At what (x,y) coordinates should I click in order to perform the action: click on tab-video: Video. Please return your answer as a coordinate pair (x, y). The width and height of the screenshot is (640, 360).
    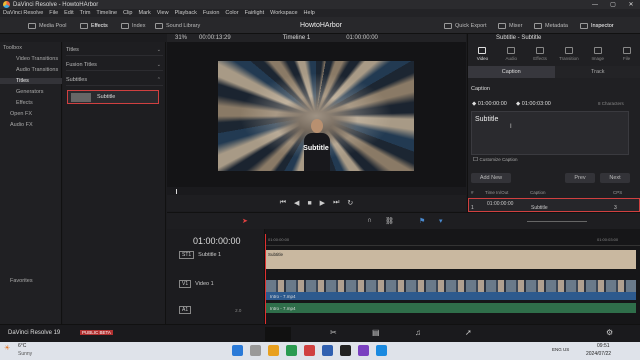
    Looking at the image, I should click on (482, 54).